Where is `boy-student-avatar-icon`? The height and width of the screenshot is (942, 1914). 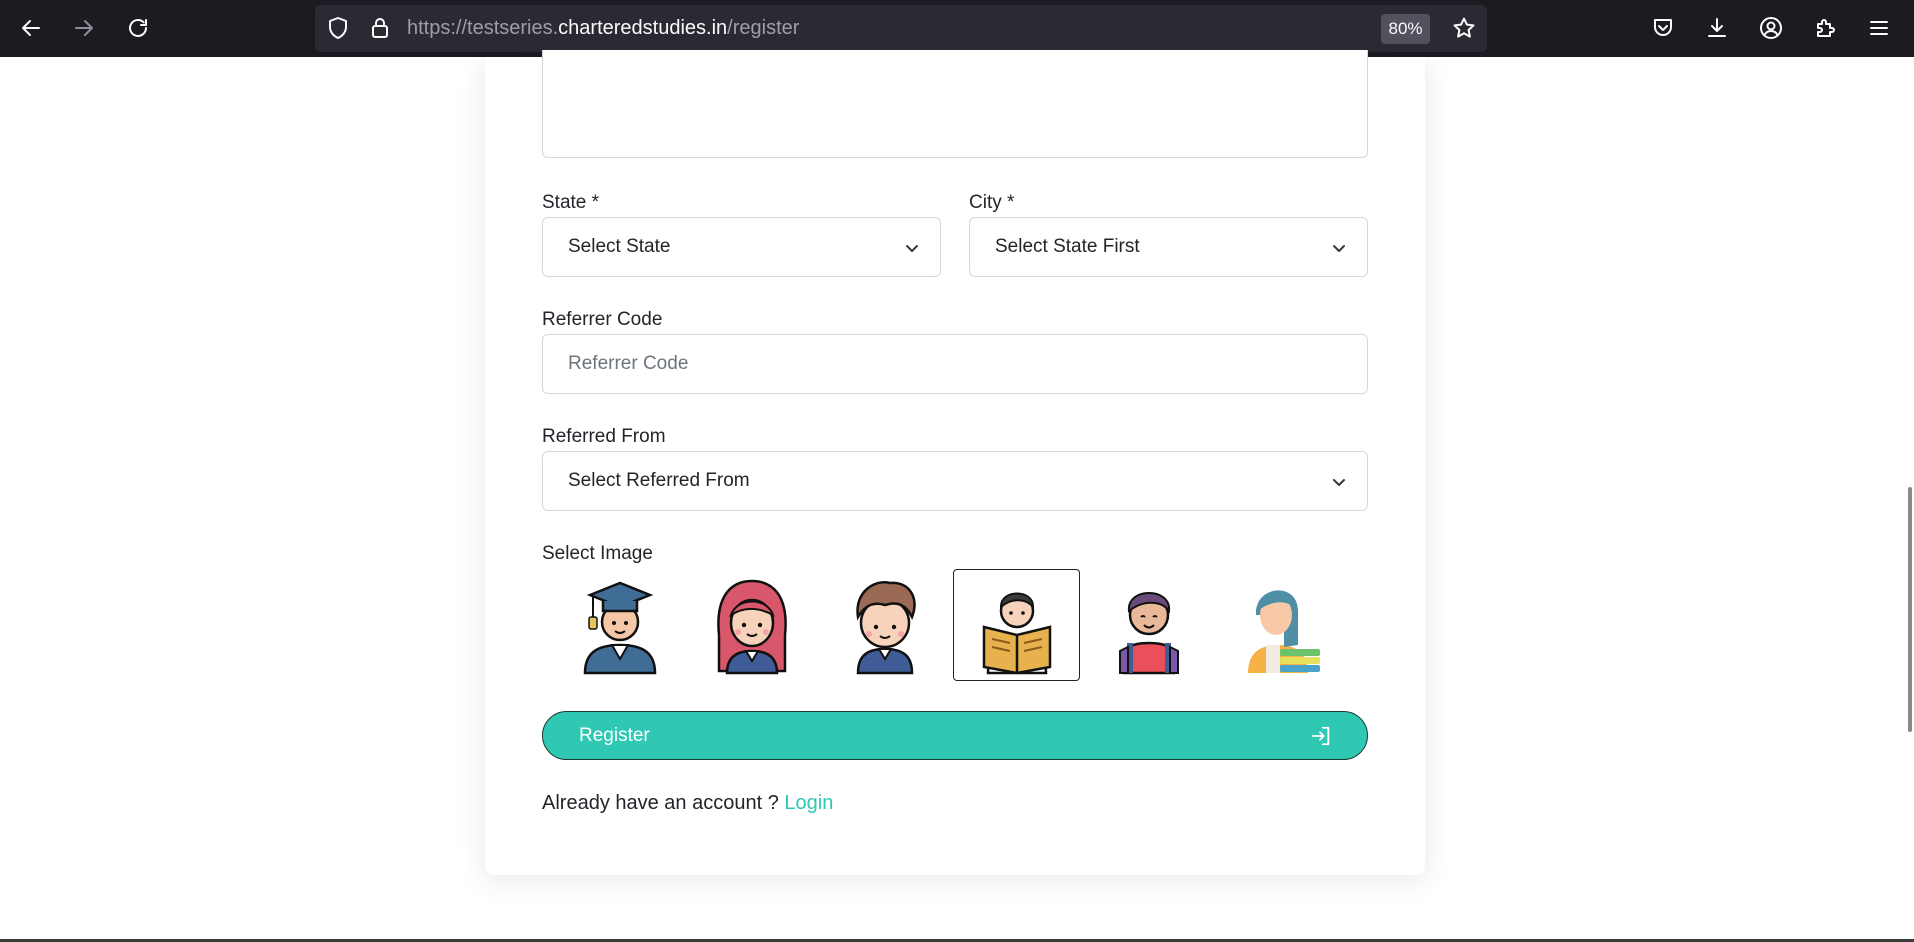 boy-student-avatar-icon is located at coordinates (885, 628).